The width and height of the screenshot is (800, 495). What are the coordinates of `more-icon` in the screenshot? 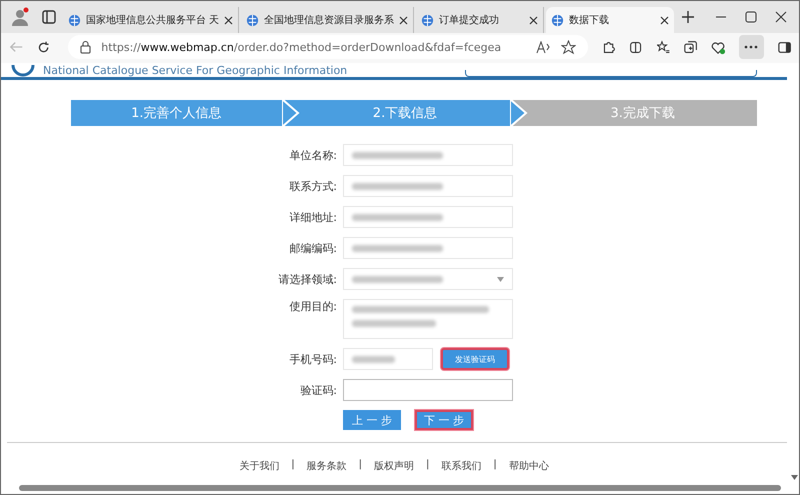 It's located at (751, 47).